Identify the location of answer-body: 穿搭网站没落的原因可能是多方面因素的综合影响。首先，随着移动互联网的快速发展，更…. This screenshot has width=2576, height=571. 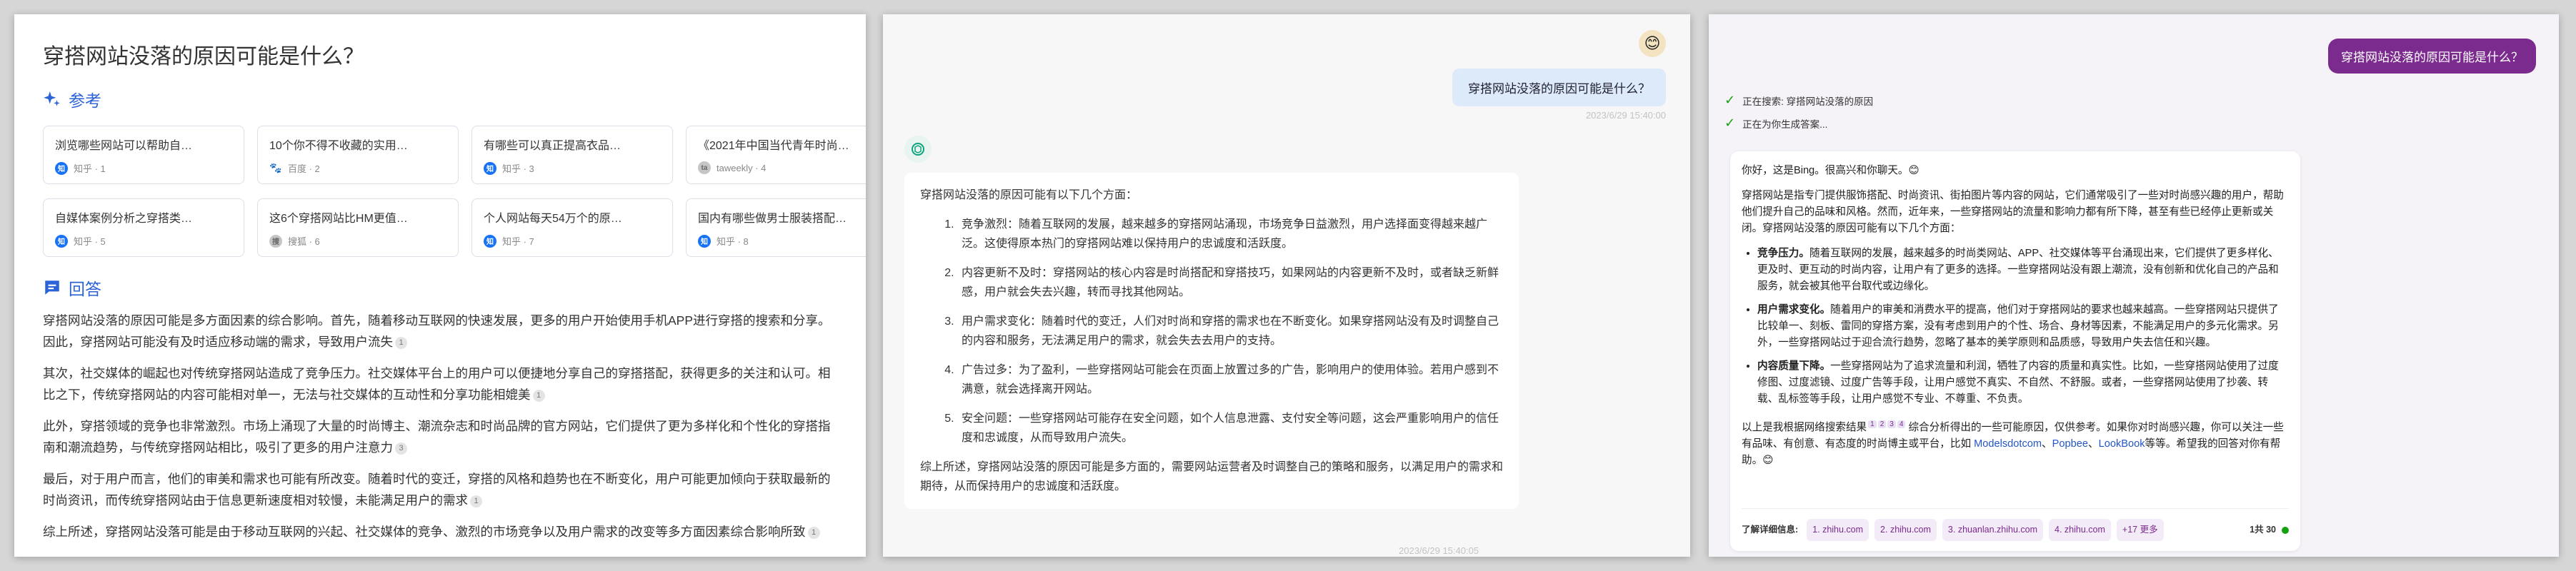
(440, 426).